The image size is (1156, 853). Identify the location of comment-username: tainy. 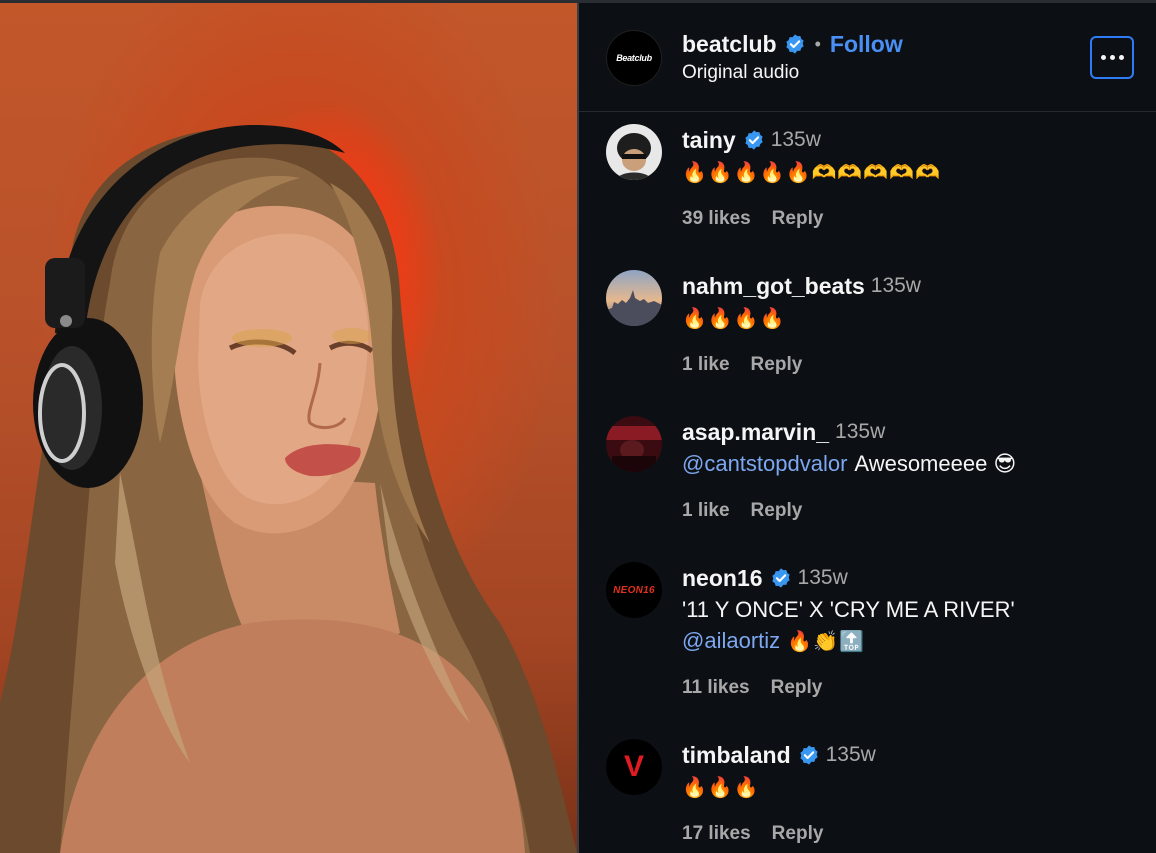
(709, 140).